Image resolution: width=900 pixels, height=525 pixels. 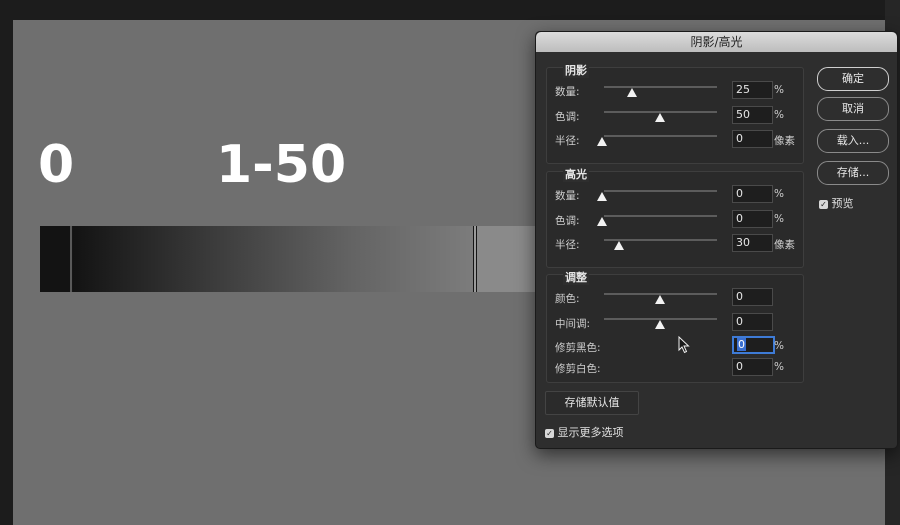 I want to click on shadows-radius-field: 0, so click(x=752, y=139).